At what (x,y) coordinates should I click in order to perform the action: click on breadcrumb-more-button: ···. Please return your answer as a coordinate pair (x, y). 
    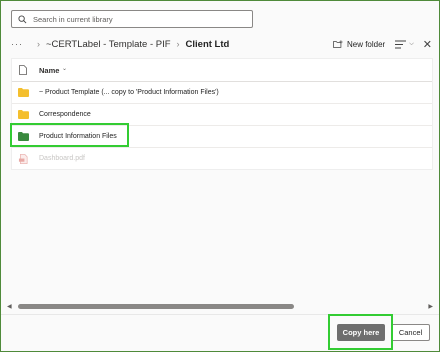
    Looking at the image, I should click on (17, 44).